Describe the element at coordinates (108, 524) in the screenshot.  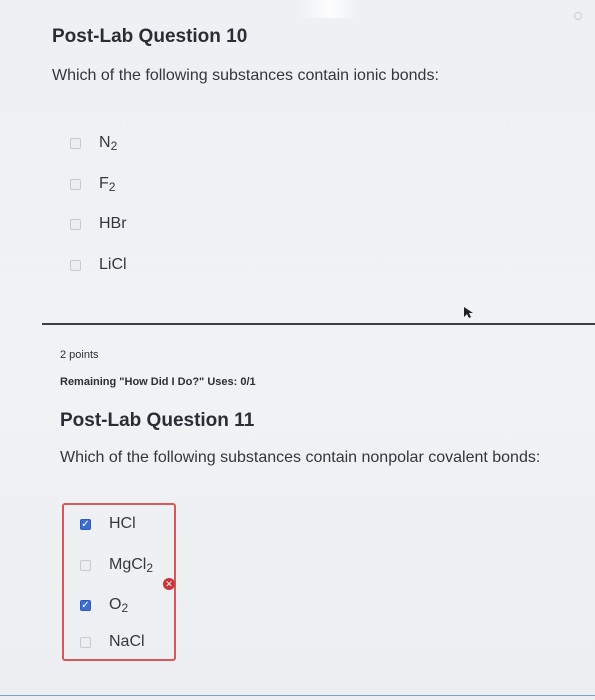
I see `q11-option-0: ✓ HCl` at that location.